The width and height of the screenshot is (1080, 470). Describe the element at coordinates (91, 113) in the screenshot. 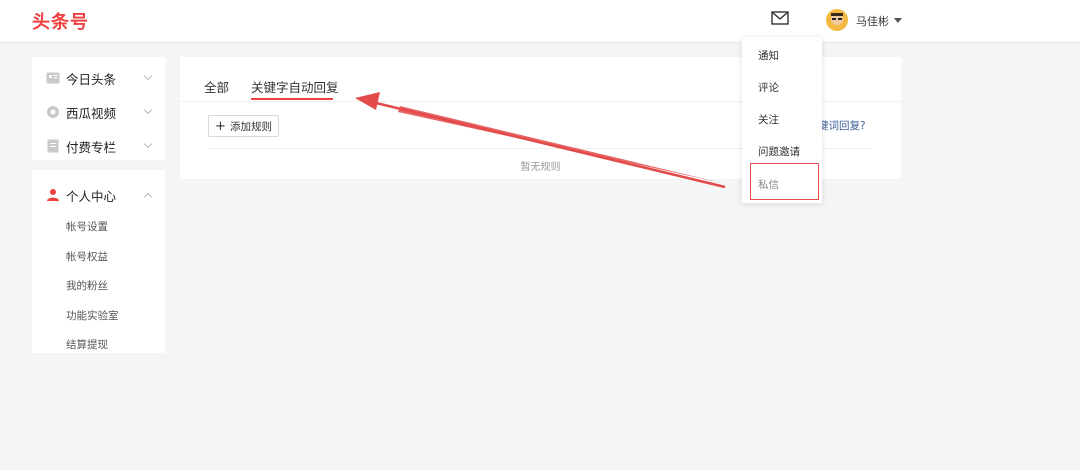

I see `sidebar-item-label: 西瓜视频` at that location.